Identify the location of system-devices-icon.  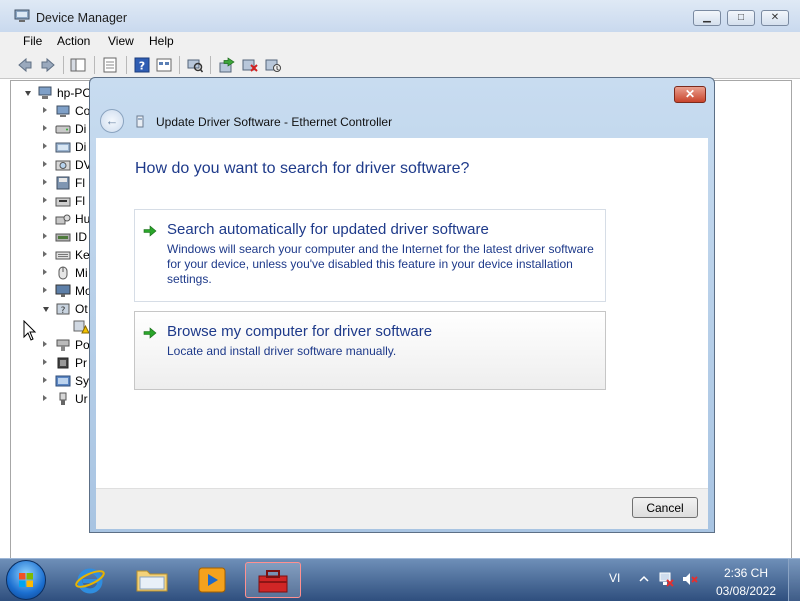
(63, 381).